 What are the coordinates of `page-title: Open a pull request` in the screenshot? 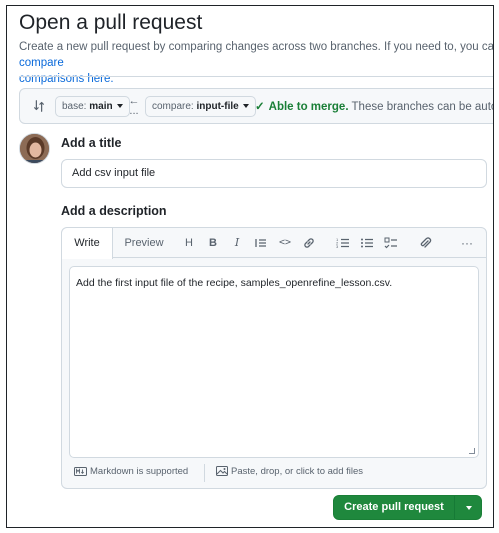 It's located at (111, 22).